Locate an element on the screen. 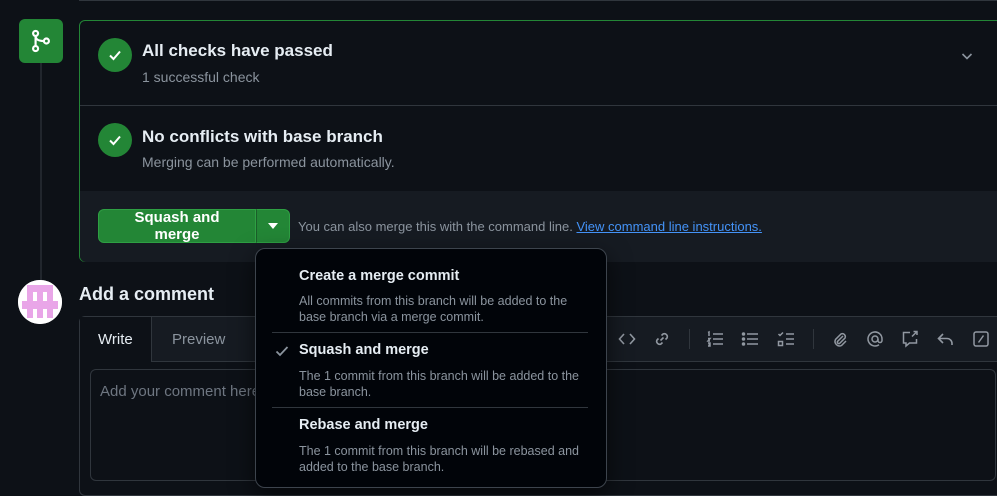  task-list-icon is located at coordinates (786, 339).